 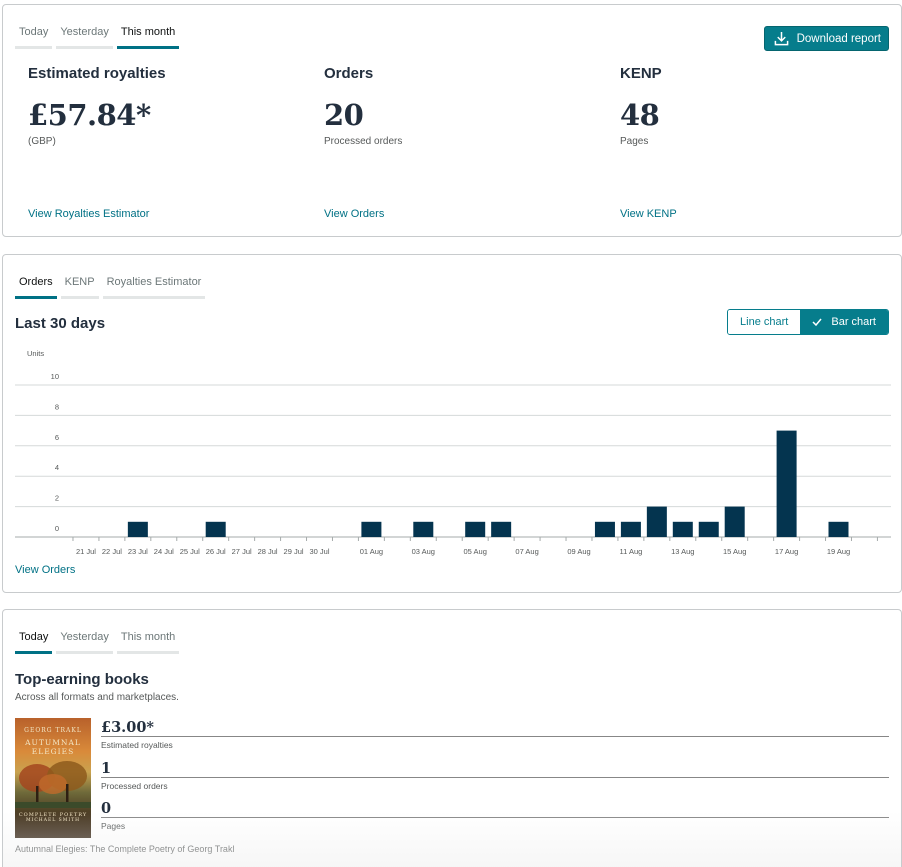 What do you see at coordinates (134, 786) in the screenshot?
I see `book-orders-label: Processed orders` at bounding box center [134, 786].